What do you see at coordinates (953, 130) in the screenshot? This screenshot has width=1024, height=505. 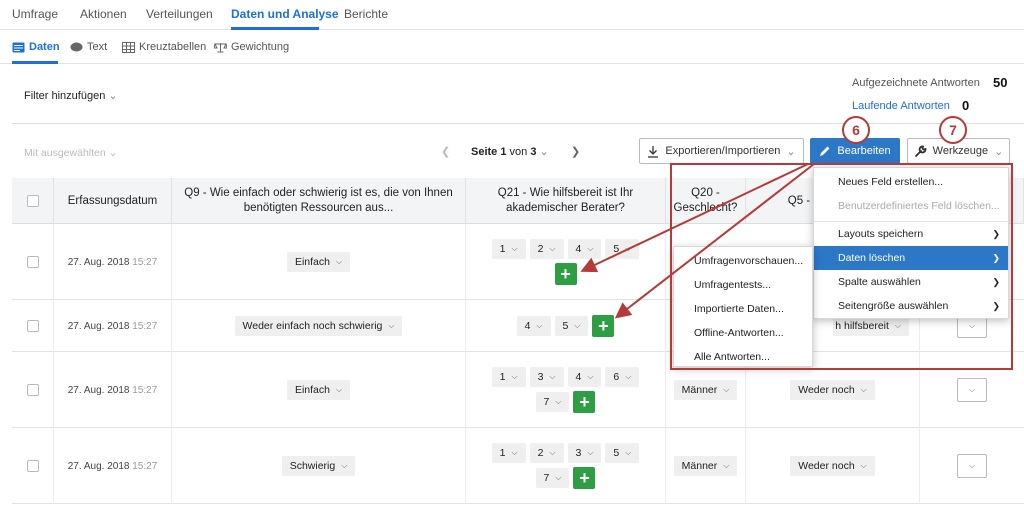 I see `callout-badge-7: 7` at bounding box center [953, 130].